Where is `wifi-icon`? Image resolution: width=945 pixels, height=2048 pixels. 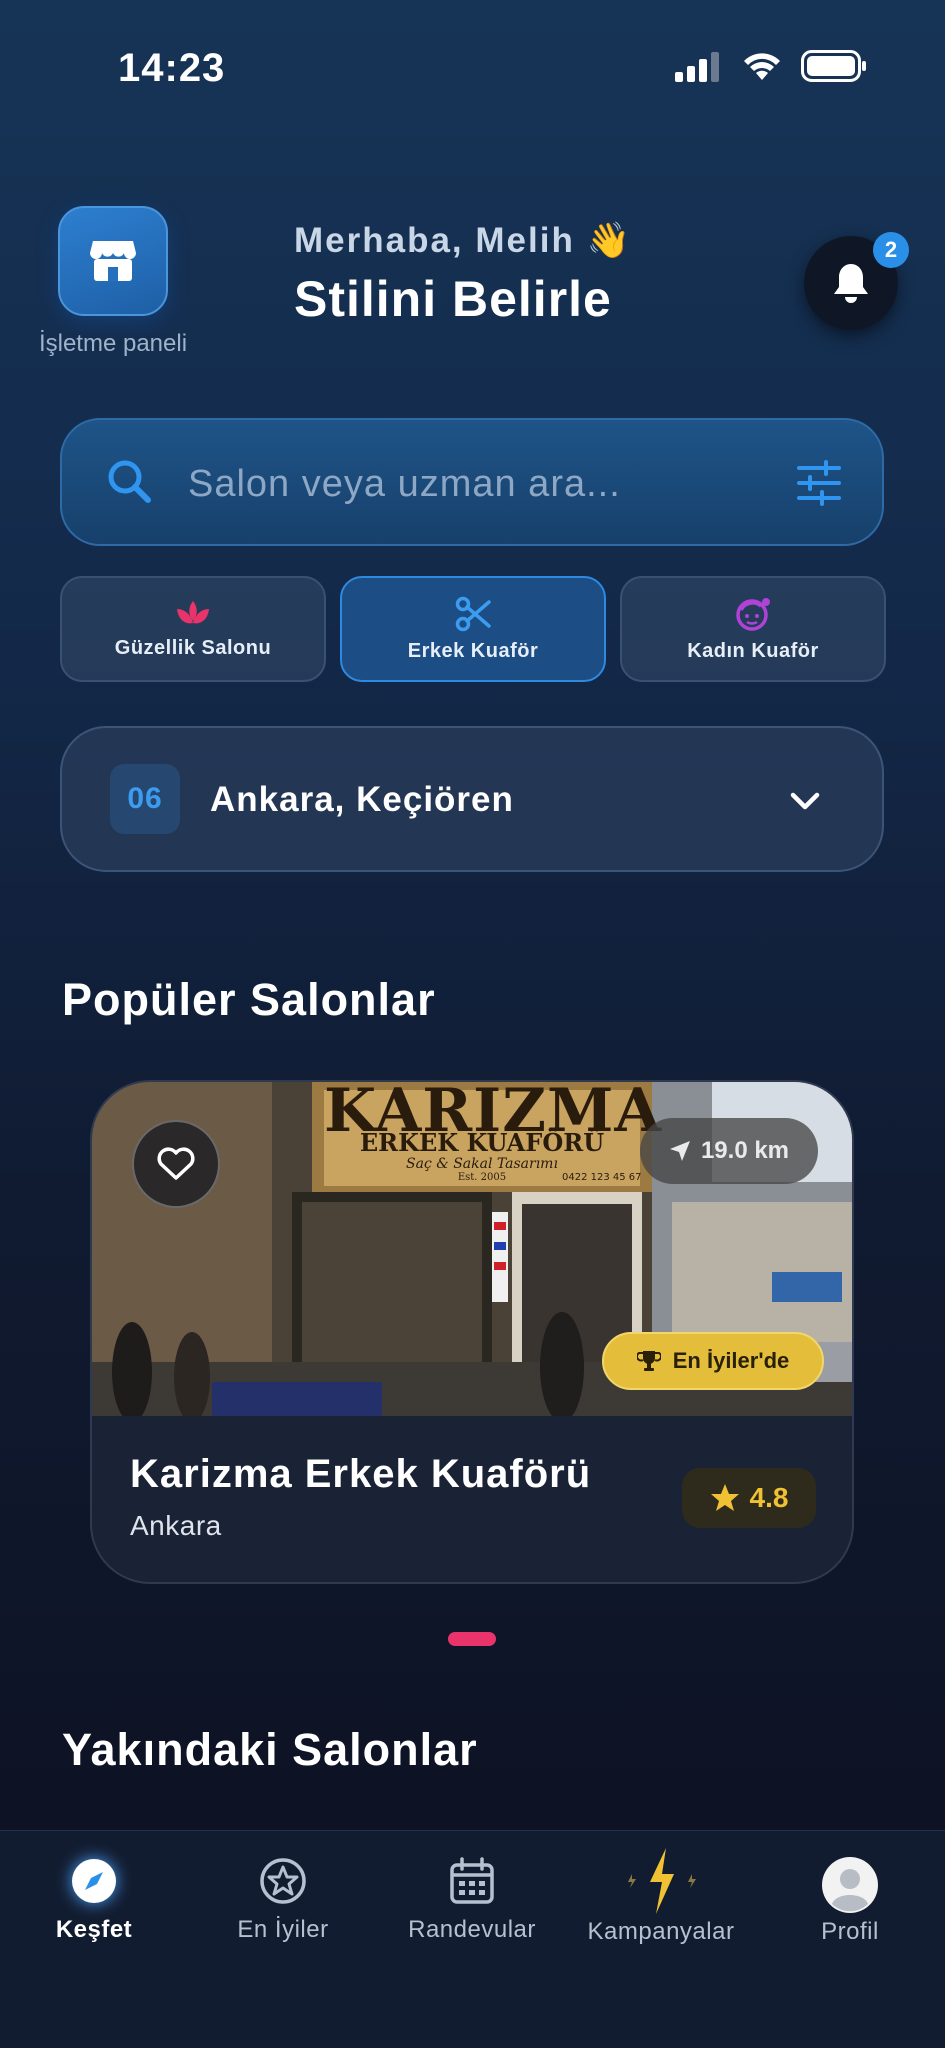 wifi-icon is located at coordinates (762, 66).